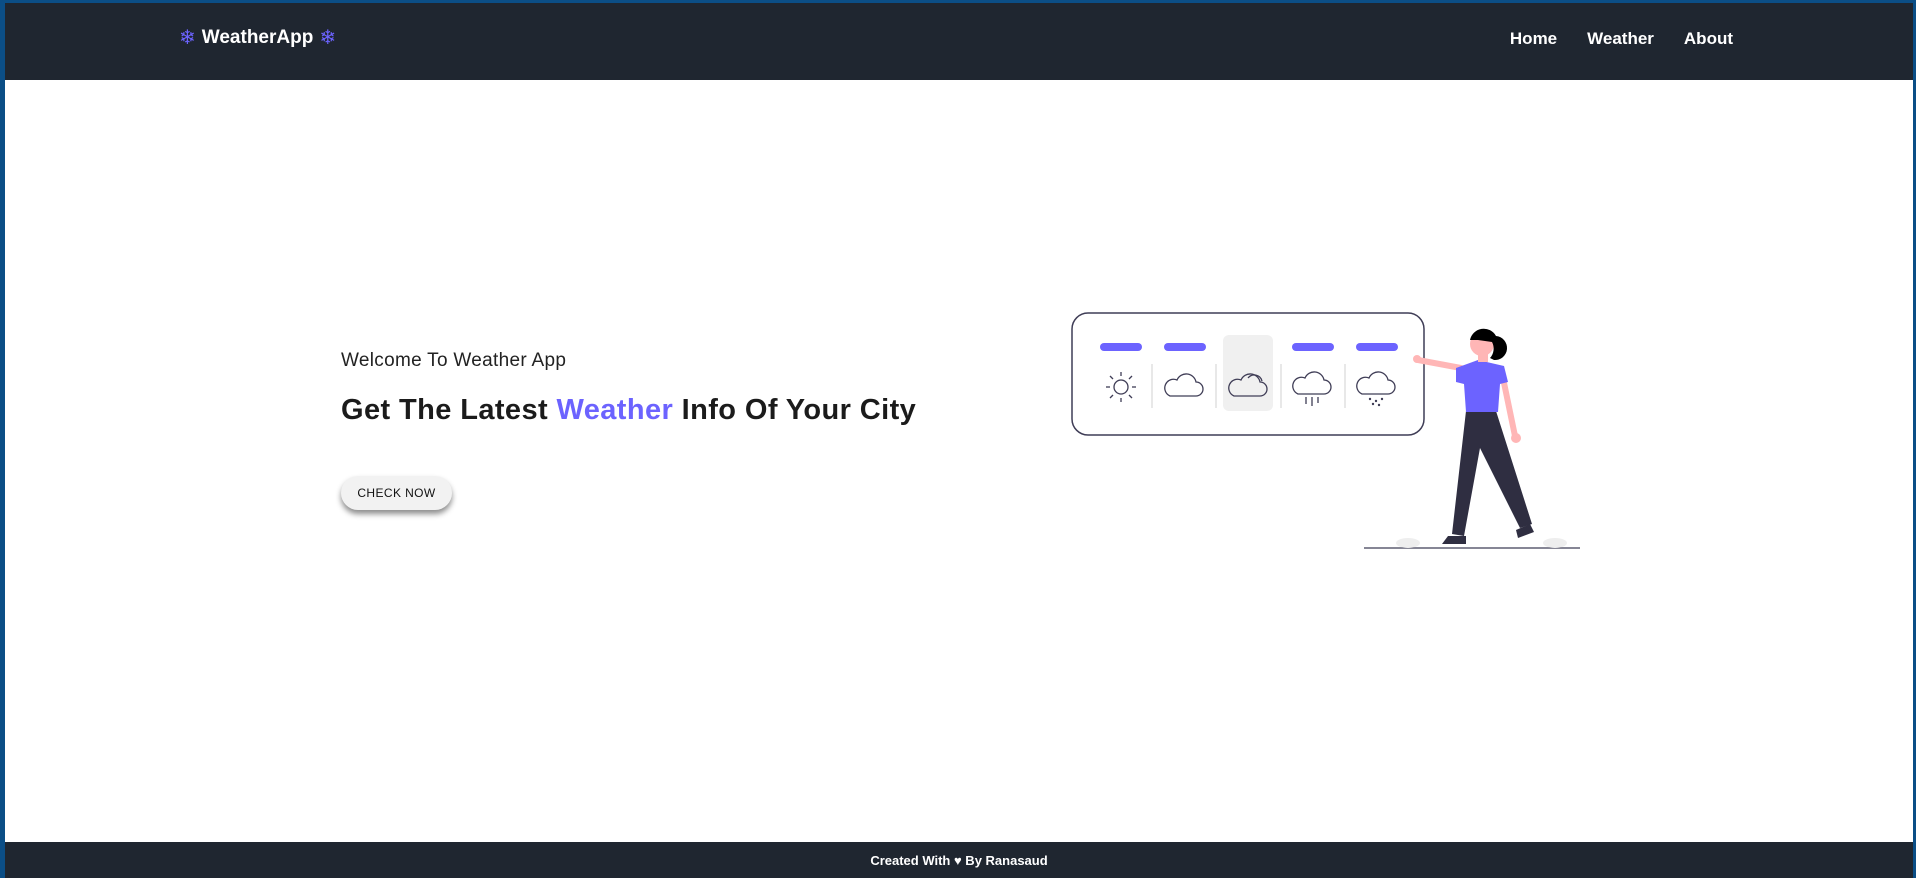 This screenshot has width=1916, height=878. Describe the element at coordinates (1248, 373) in the screenshot. I see `selected-cell` at that location.